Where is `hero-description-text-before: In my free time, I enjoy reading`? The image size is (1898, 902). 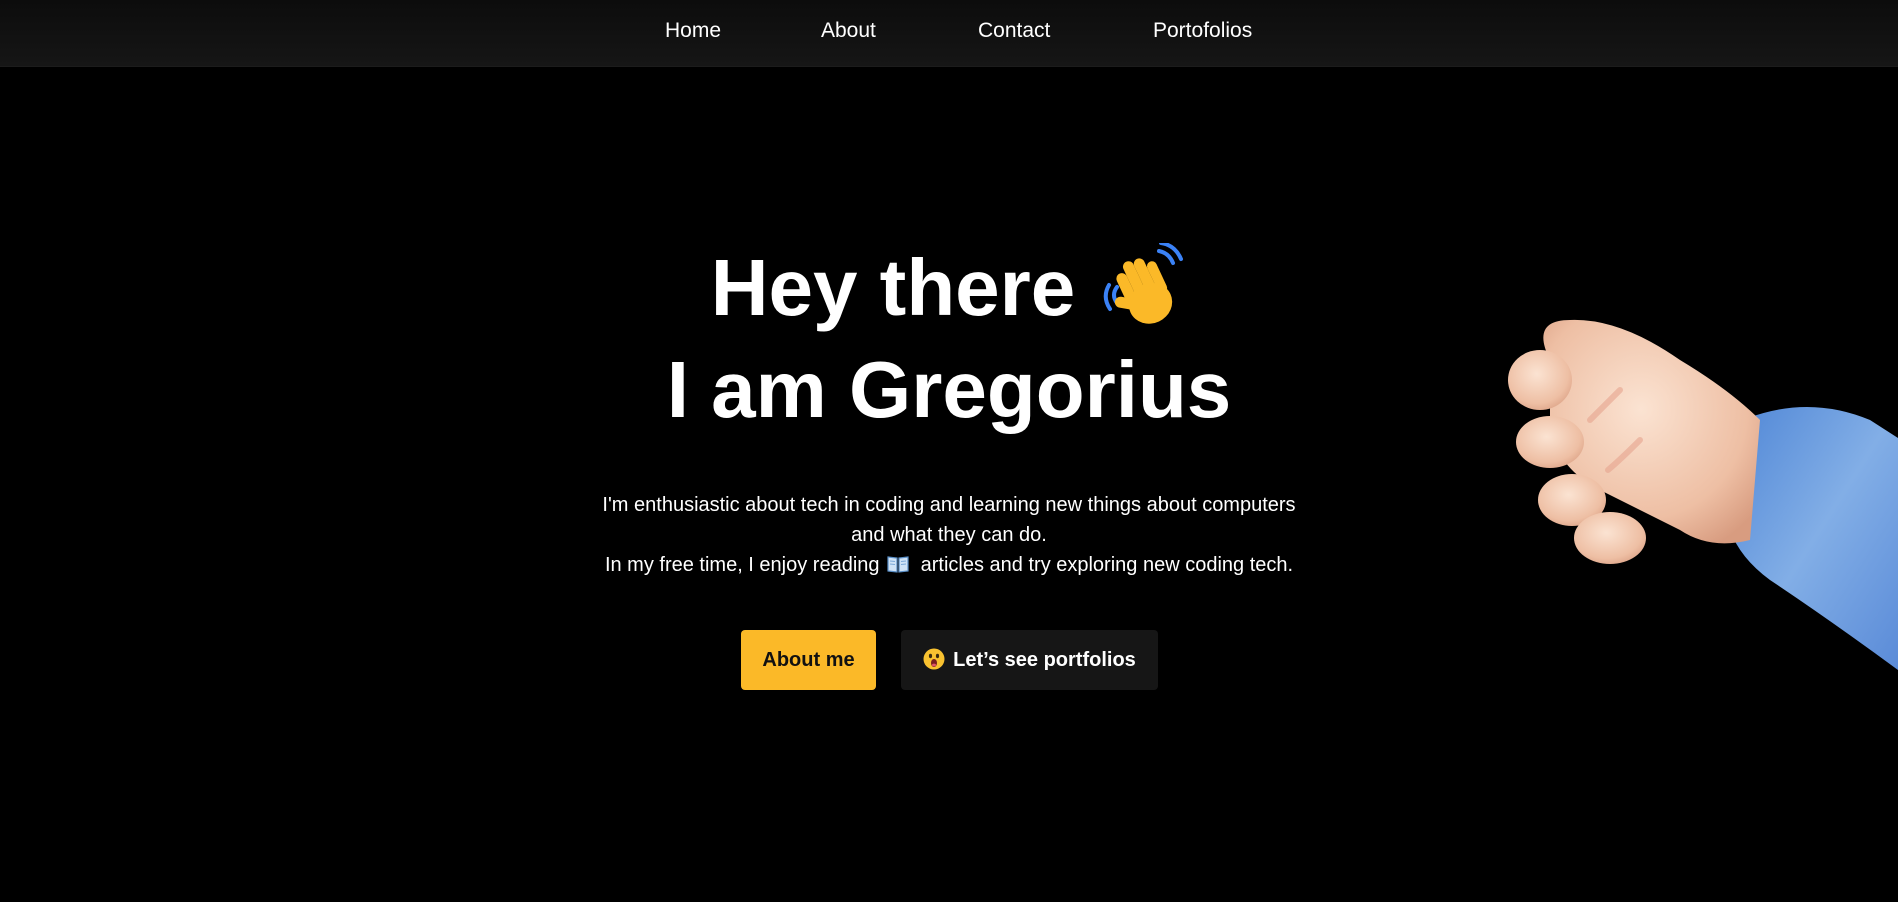 hero-description-text-before: In my free time, I enjoy reading is located at coordinates (742, 565).